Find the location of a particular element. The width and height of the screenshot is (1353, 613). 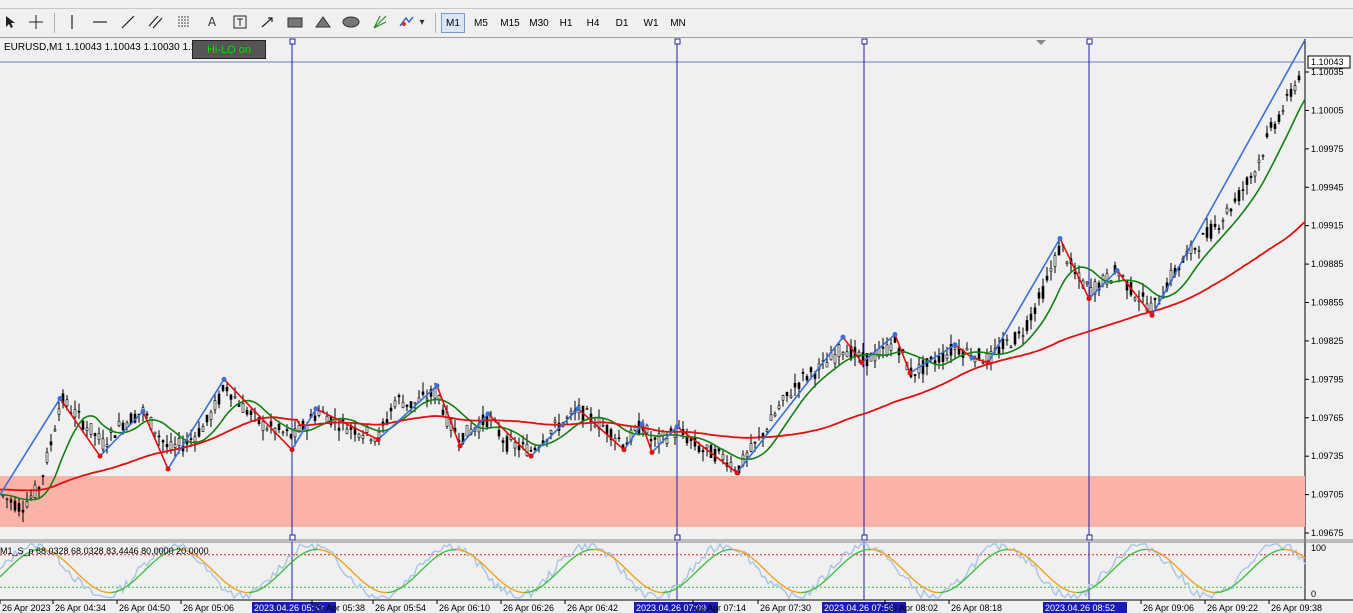

time-label: 26 Apr 06:42 is located at coordinates (592, 608).